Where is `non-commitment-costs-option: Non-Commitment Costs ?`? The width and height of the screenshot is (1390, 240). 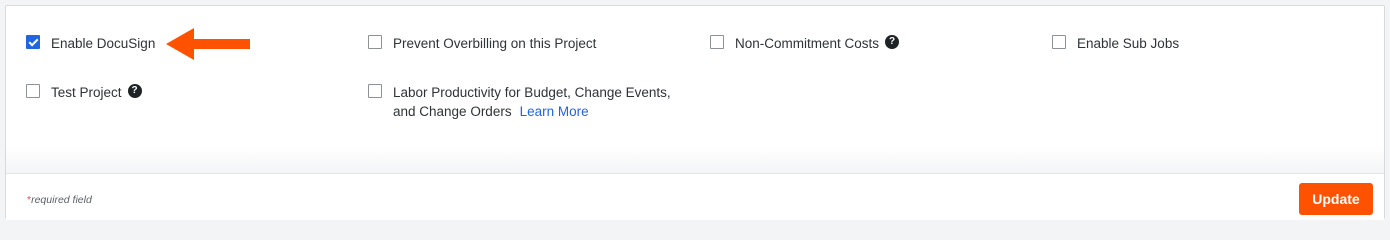
non-commitment-costs-option: Non-Commitment Costs ? is located at coordinates (805, 43).